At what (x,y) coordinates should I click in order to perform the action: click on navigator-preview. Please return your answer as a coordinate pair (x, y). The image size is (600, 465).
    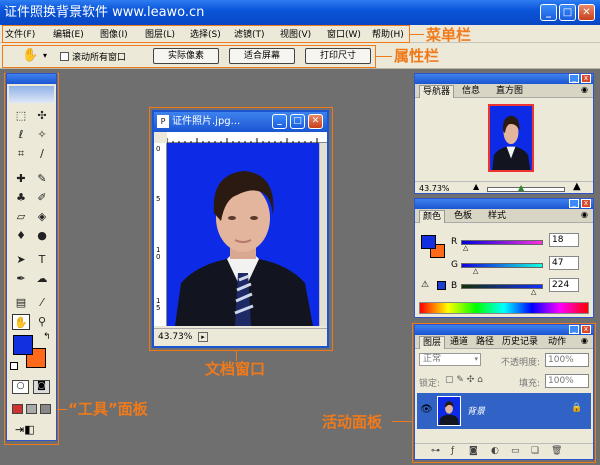
    Looking at the image, I should click on (511, 138).